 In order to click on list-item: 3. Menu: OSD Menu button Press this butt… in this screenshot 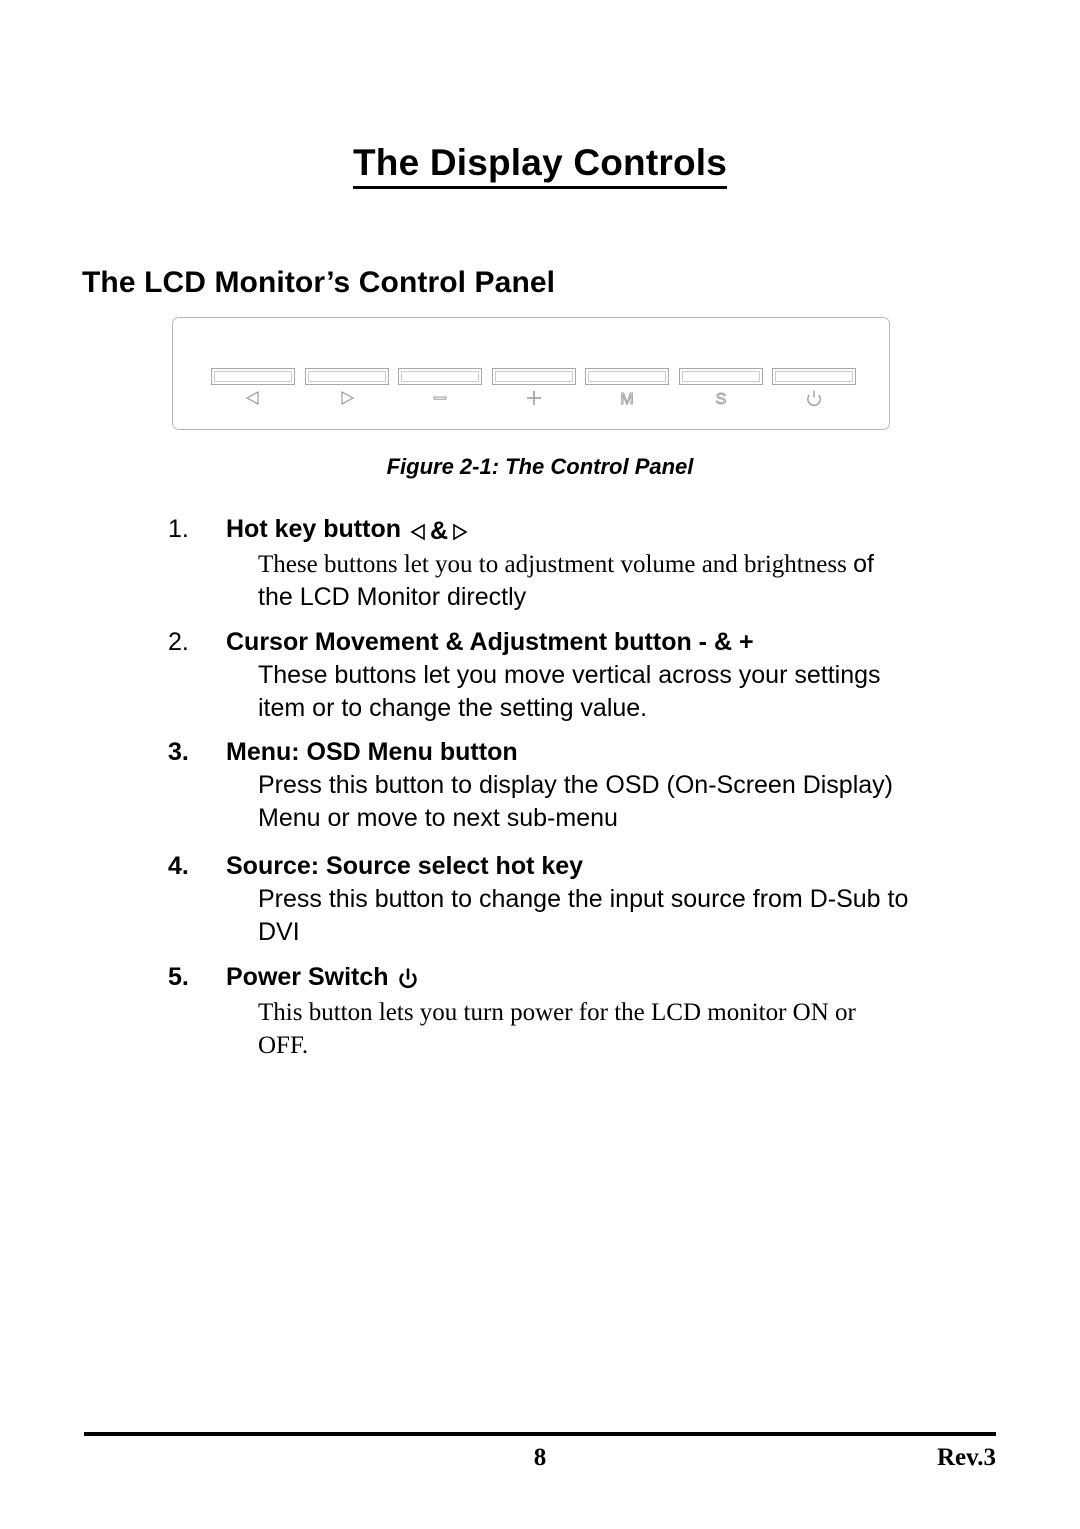, I will do `click(540, 785)`.